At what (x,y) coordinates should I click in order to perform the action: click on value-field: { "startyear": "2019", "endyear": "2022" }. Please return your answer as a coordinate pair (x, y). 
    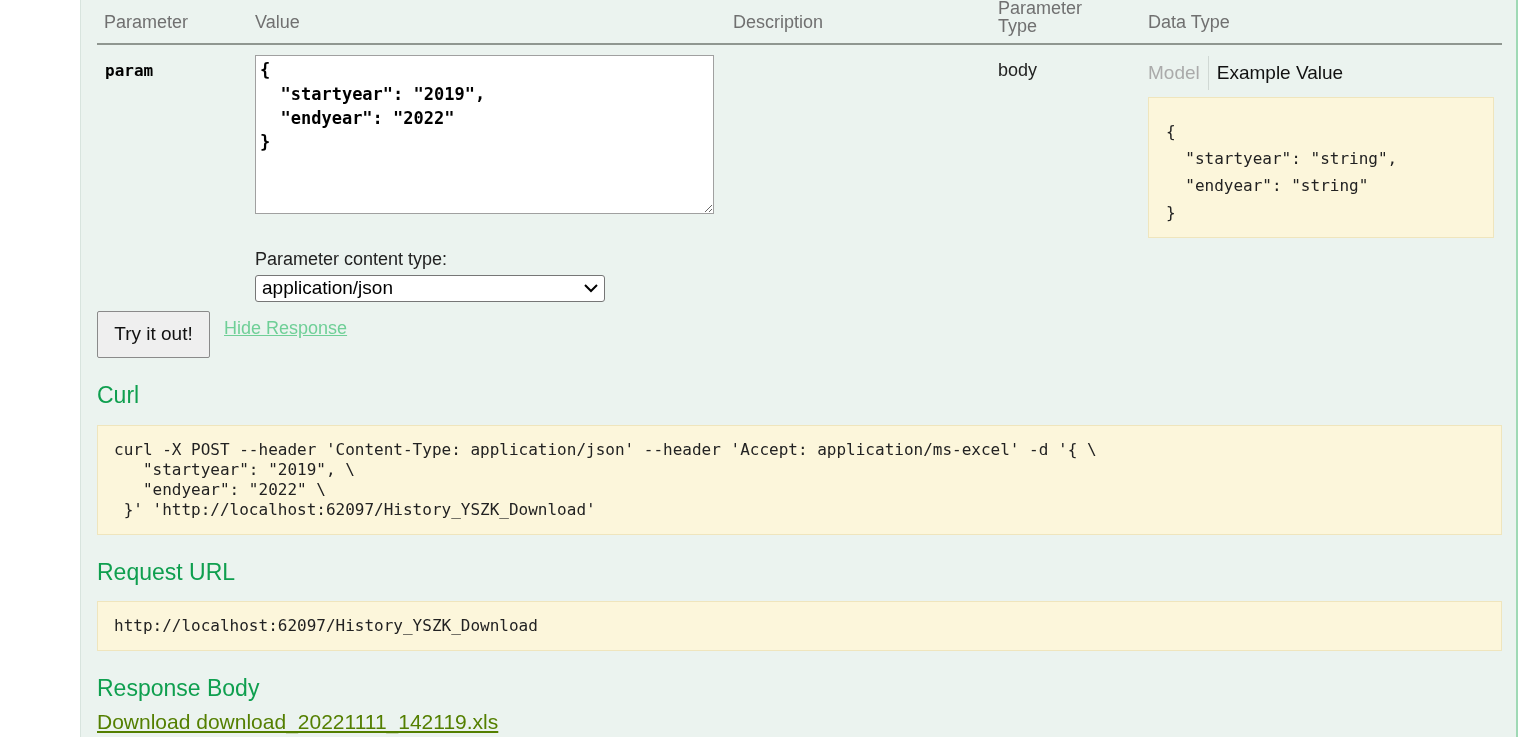
    Looking at the image, I should click on (484, 134).